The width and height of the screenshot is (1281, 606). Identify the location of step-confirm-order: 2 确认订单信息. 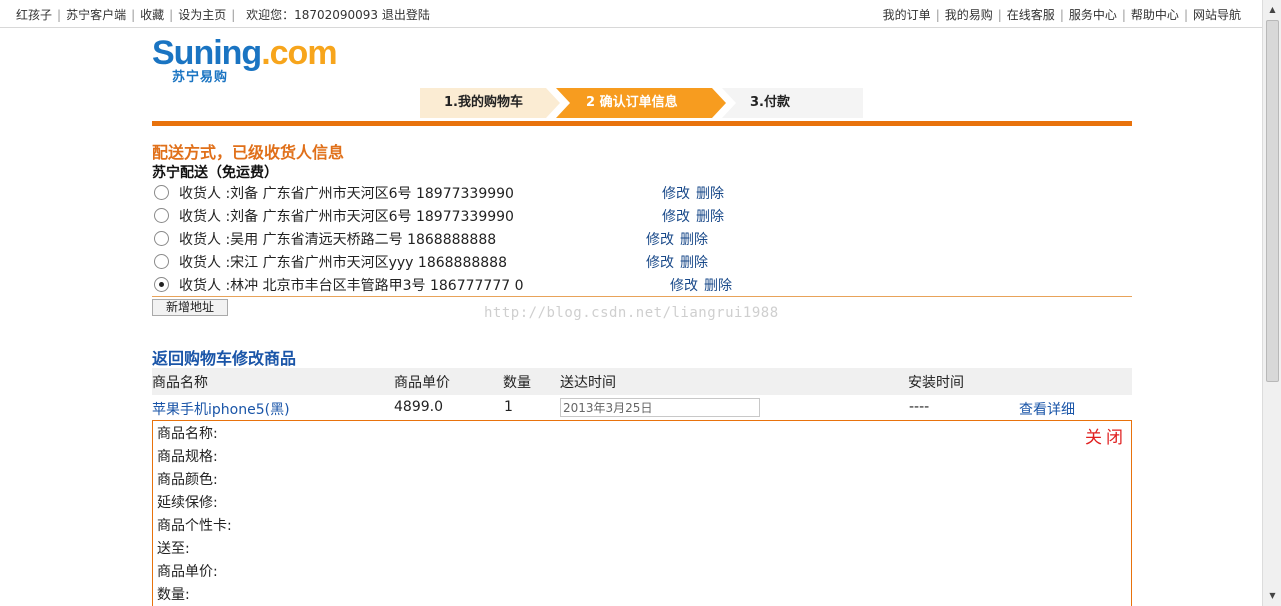
(641, 103).